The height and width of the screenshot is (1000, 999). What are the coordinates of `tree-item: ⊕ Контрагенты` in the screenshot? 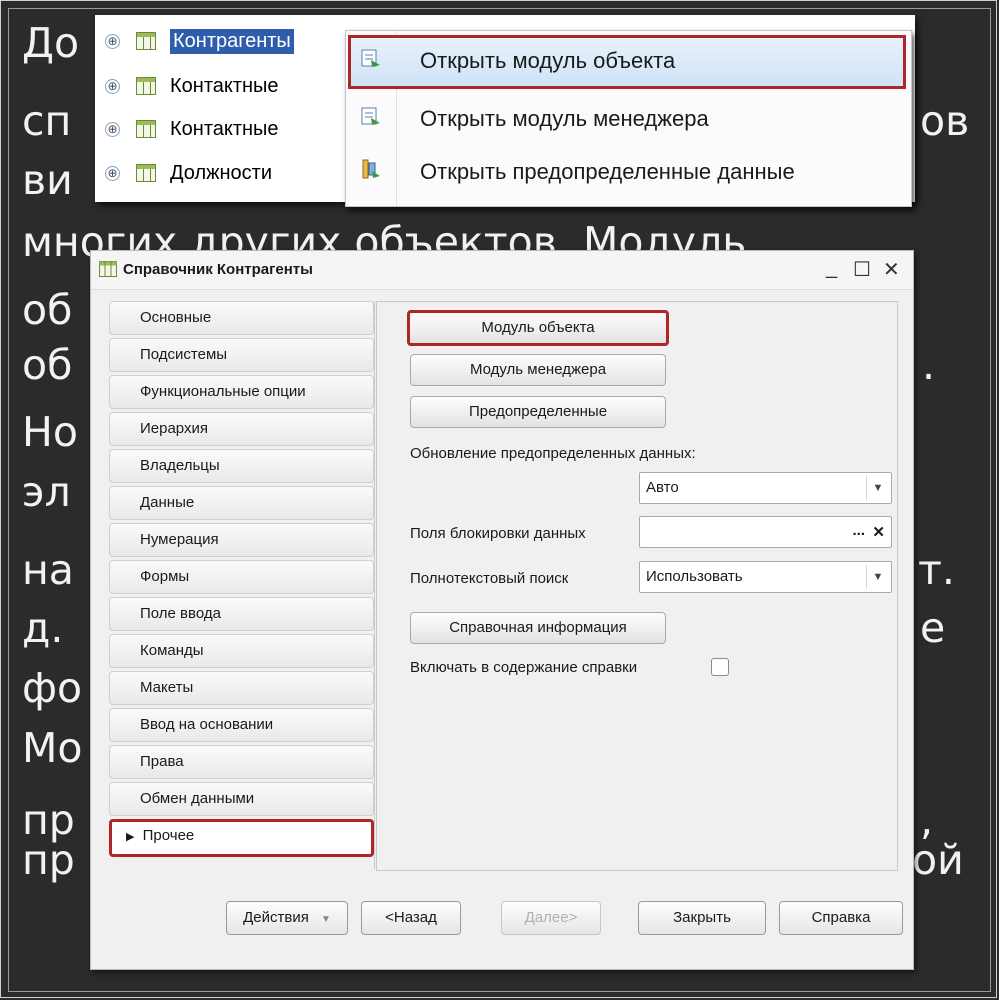 It's located at (199, 41).